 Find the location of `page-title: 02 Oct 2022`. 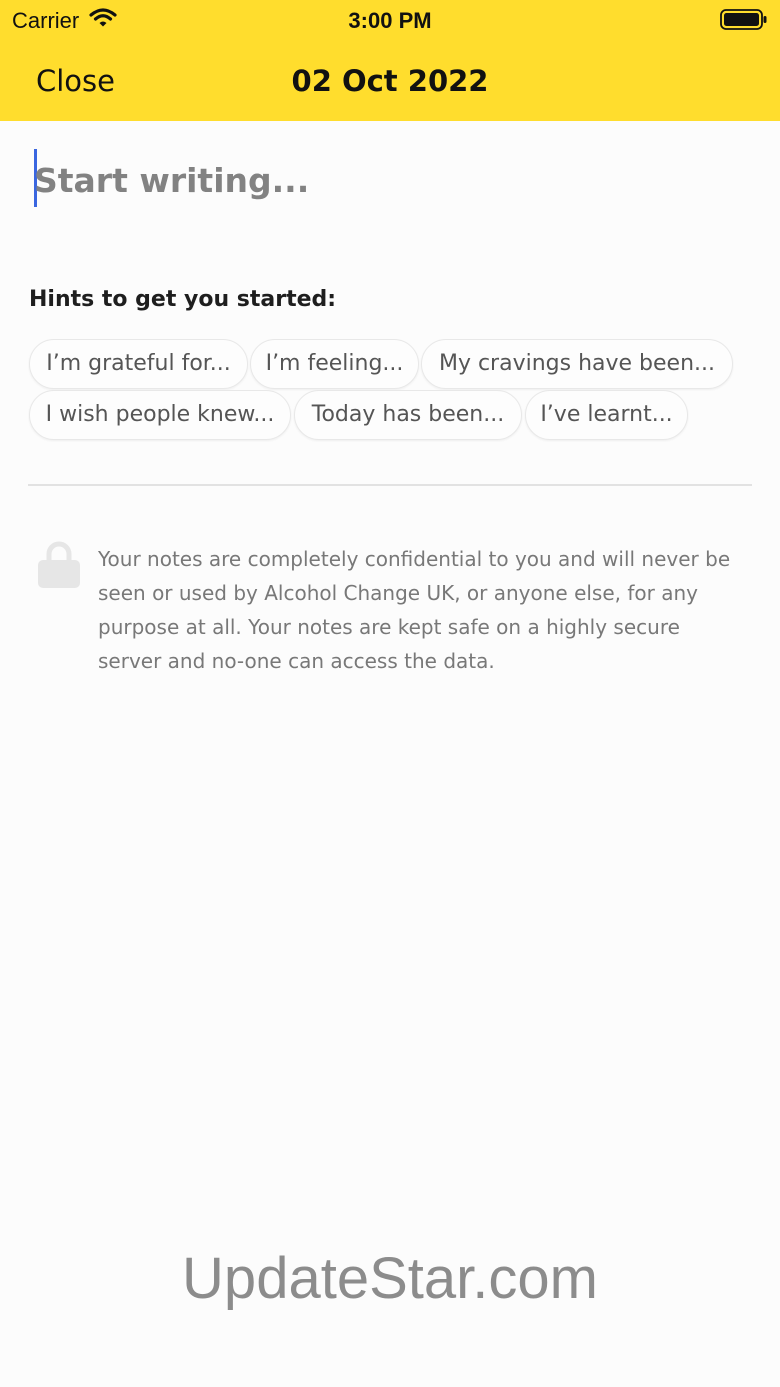

page-title: 02 Oct 2022 is located at coordinates (390, 81).